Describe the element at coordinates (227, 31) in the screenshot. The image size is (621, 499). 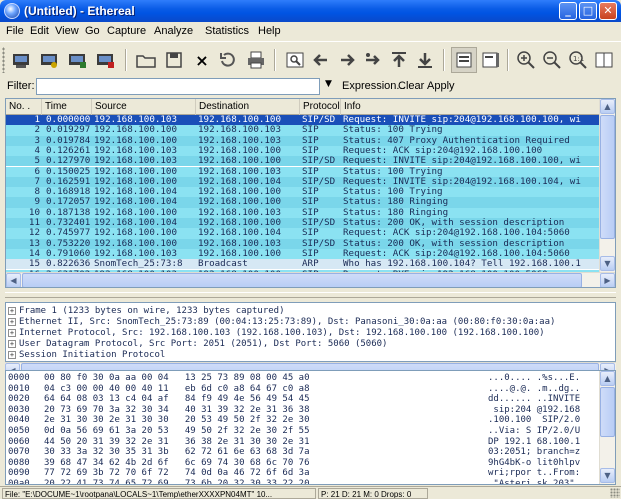
I see `menu-statistics: Statistics` at that location.